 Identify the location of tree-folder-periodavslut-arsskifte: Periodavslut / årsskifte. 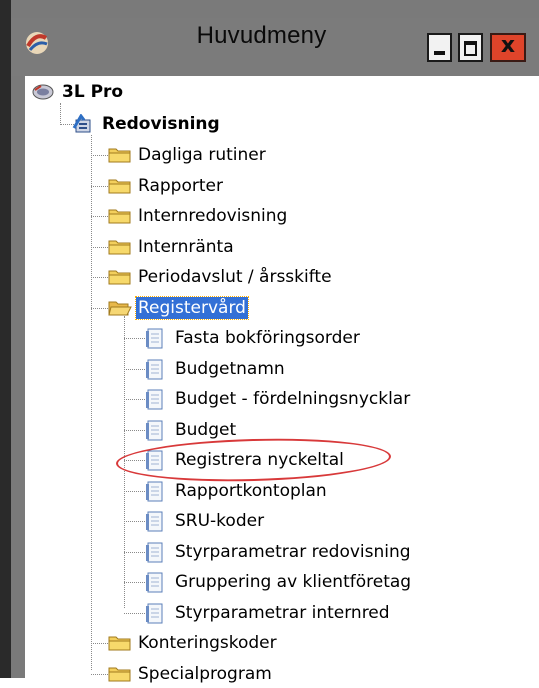
(221, 277).